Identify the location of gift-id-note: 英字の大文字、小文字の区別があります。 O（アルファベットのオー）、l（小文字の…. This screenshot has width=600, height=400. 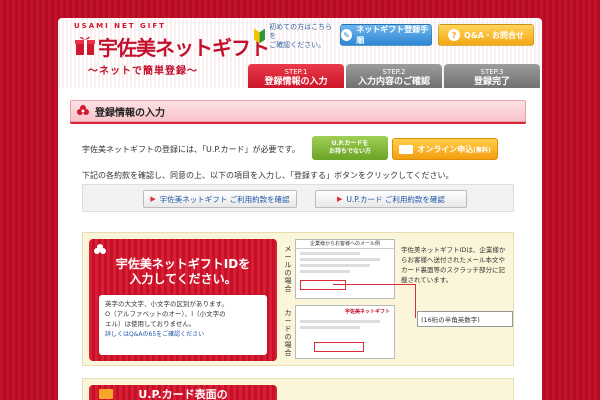
(183, 325).